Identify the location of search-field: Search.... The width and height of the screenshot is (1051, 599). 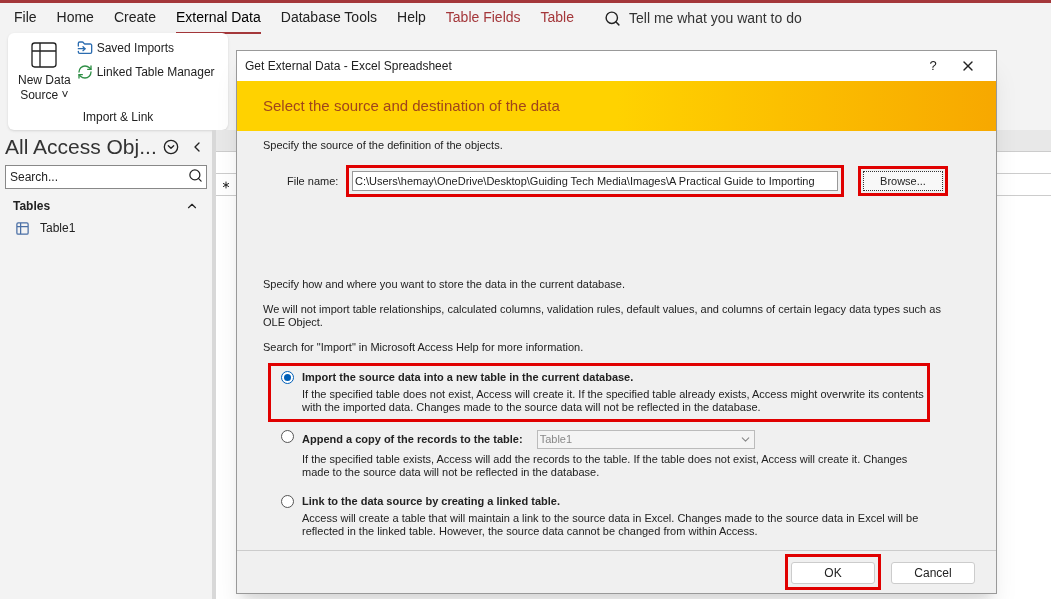
(106, 177).